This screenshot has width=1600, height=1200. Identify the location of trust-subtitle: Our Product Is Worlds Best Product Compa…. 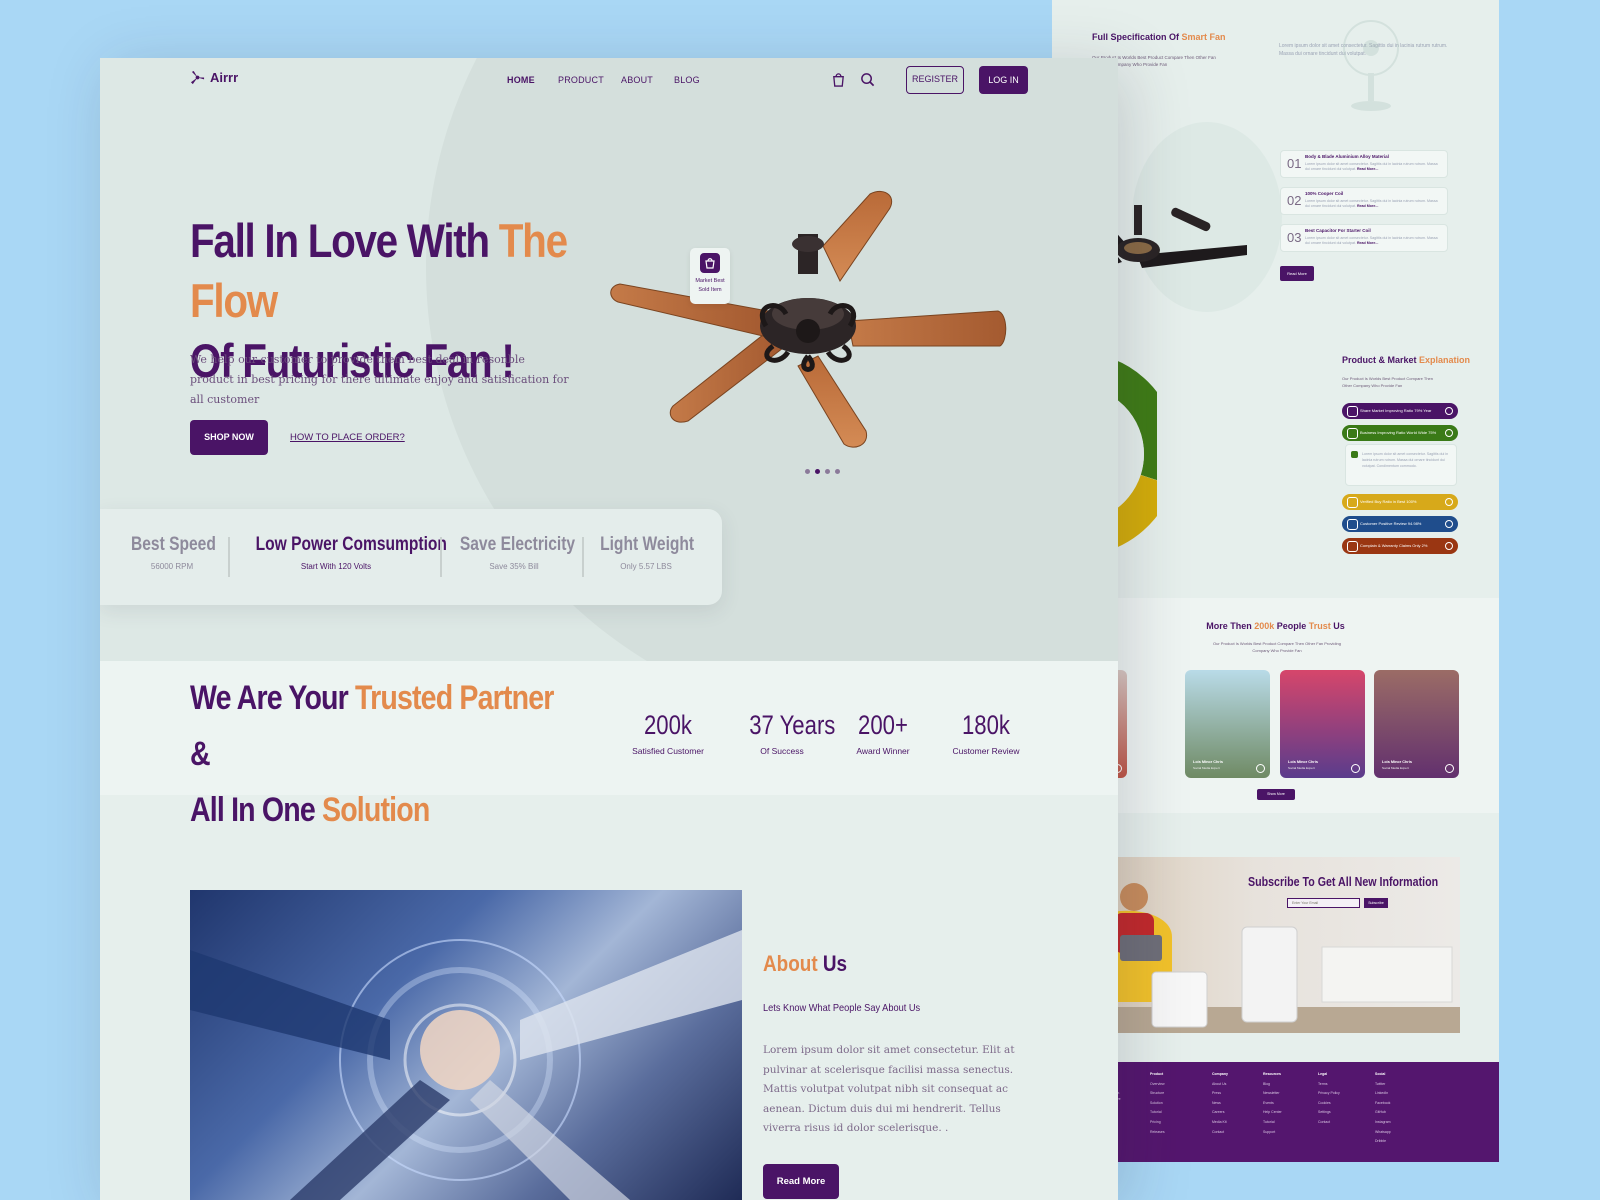
(1277, 647).